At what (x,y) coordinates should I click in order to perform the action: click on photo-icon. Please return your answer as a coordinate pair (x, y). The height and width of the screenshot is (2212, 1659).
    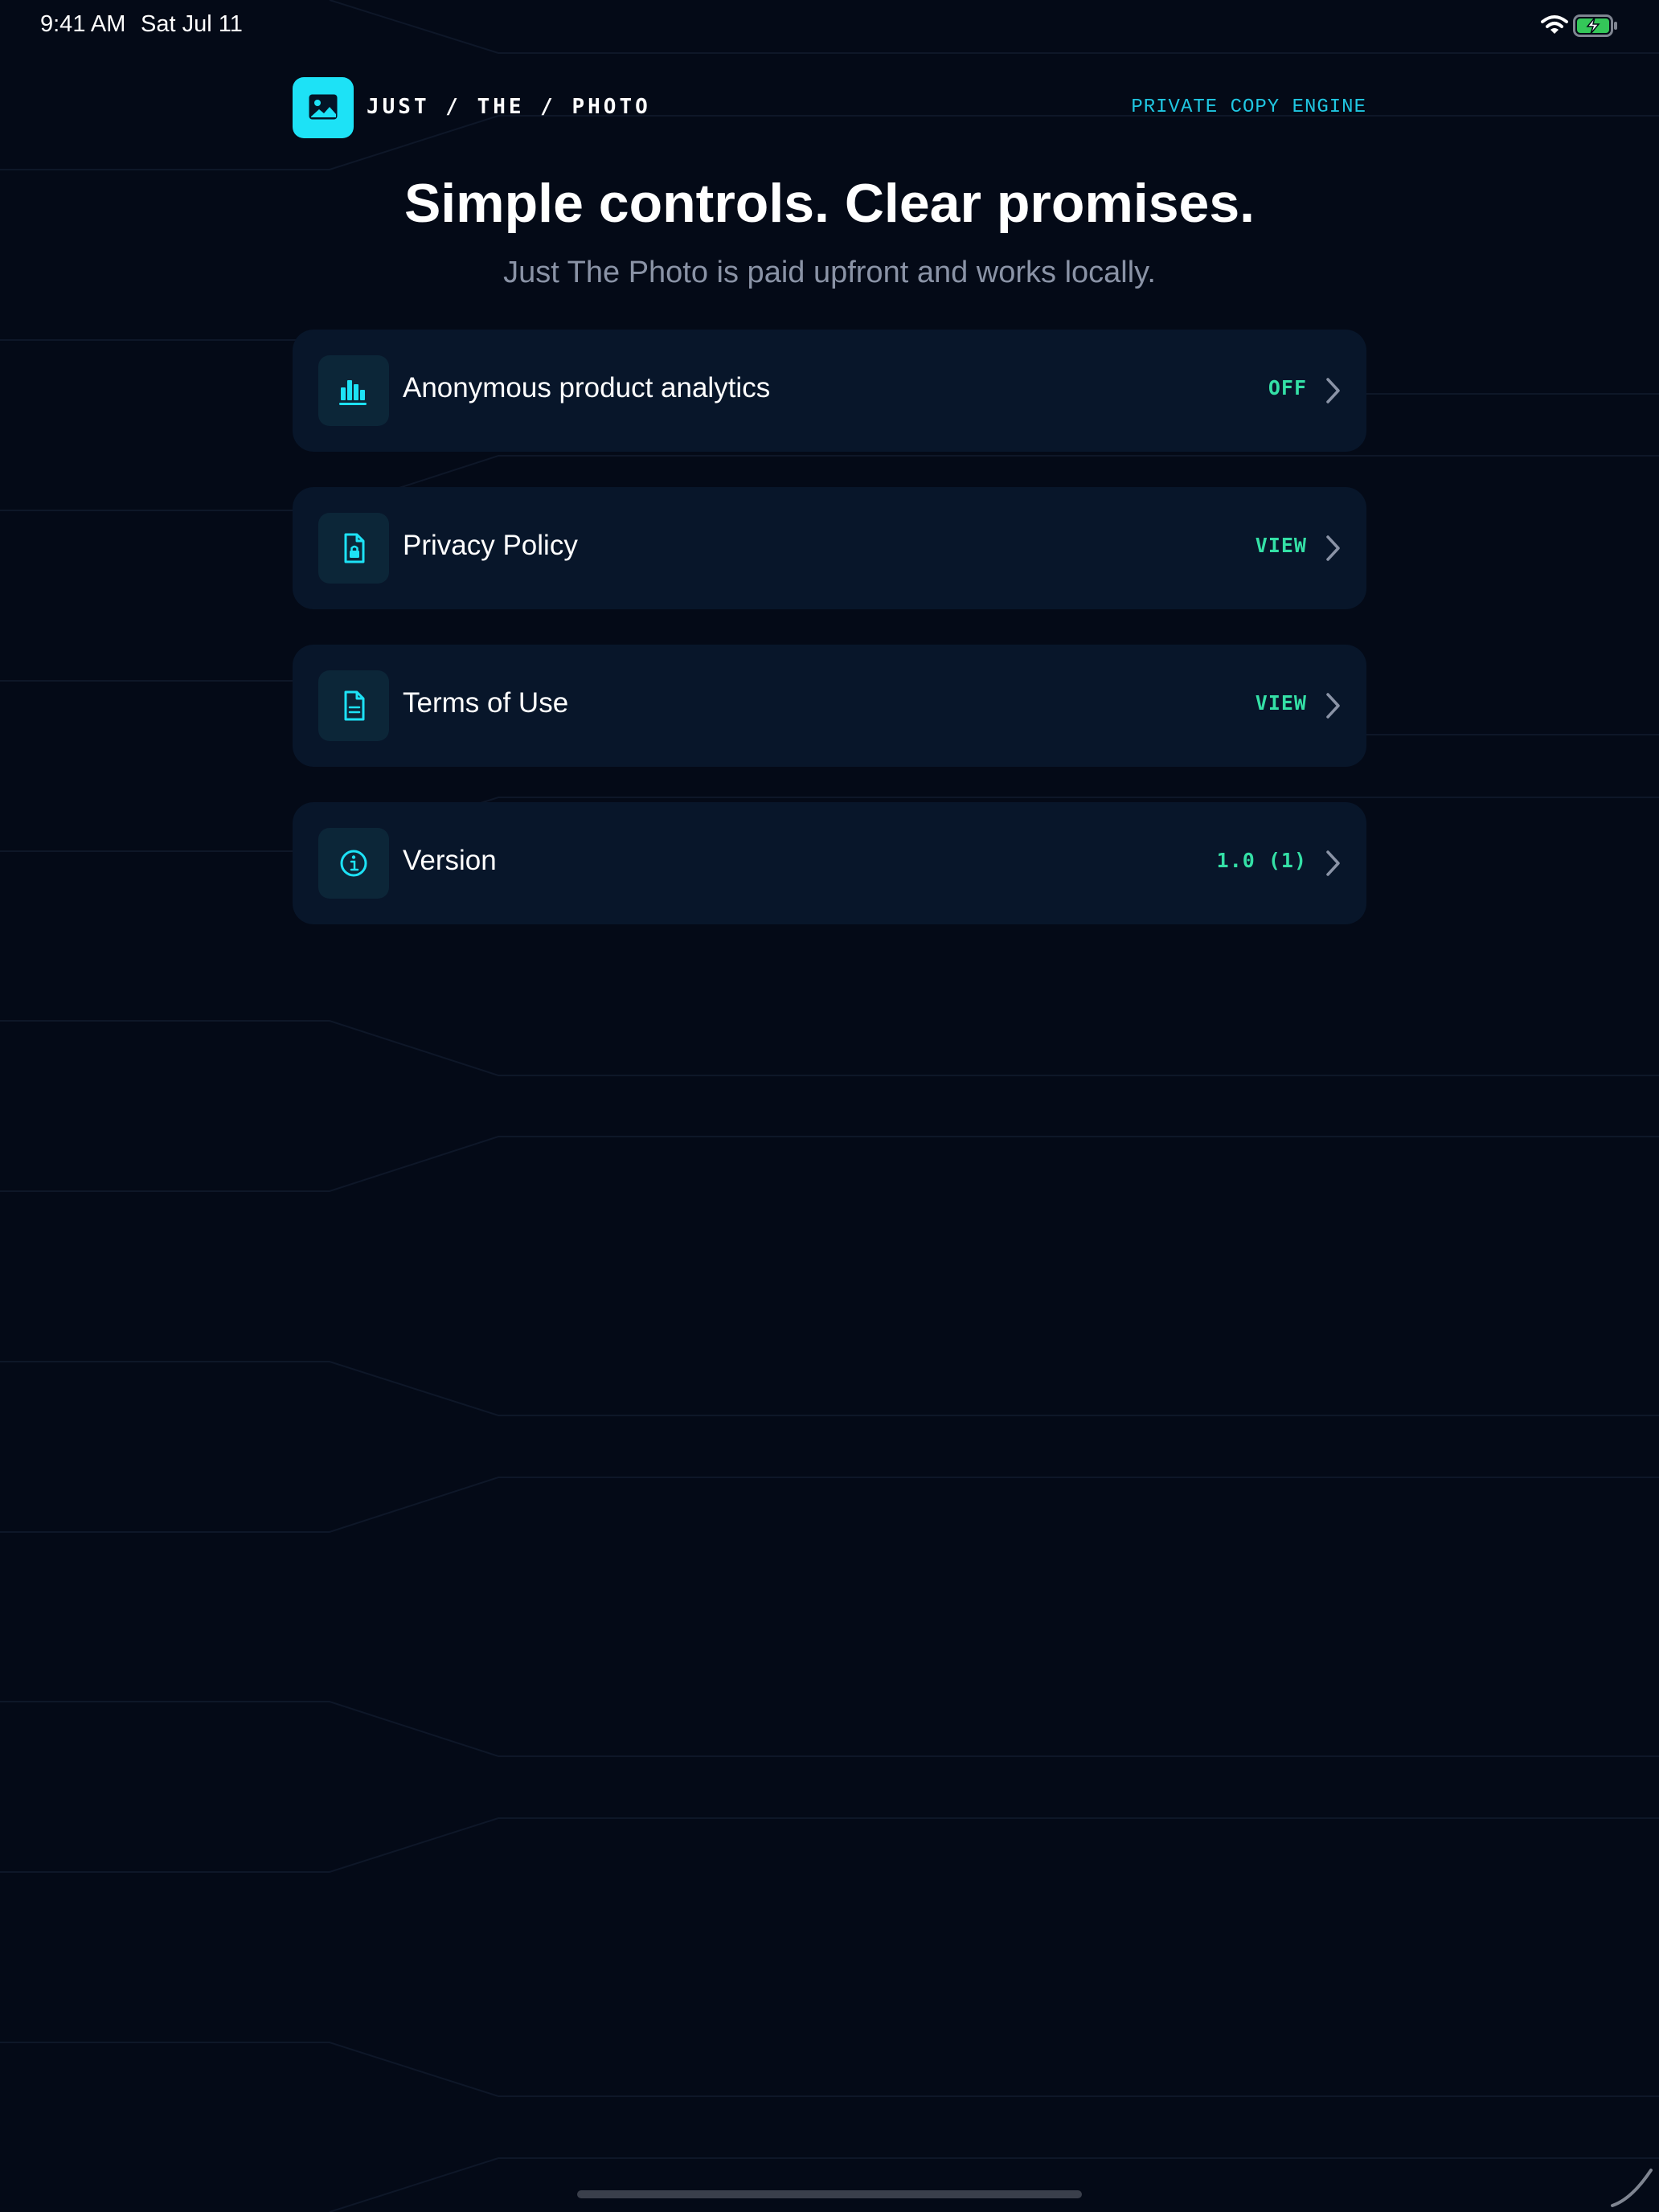
    Looking at the image, I should click on (323, 107).